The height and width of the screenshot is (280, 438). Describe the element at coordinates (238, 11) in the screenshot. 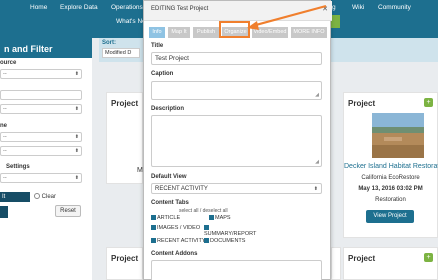

I see `modal-titlebar: EDITING Test Project ✕` at that location.